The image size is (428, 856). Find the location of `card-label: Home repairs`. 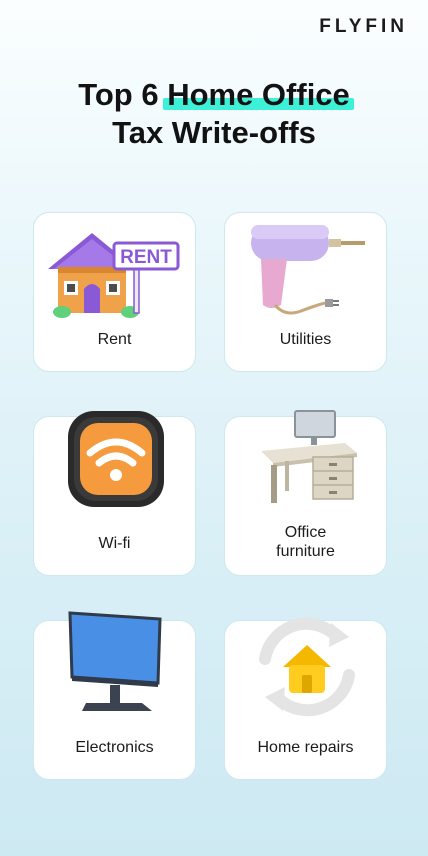

card-label: Home repairs is located at coordinates (305, 747).